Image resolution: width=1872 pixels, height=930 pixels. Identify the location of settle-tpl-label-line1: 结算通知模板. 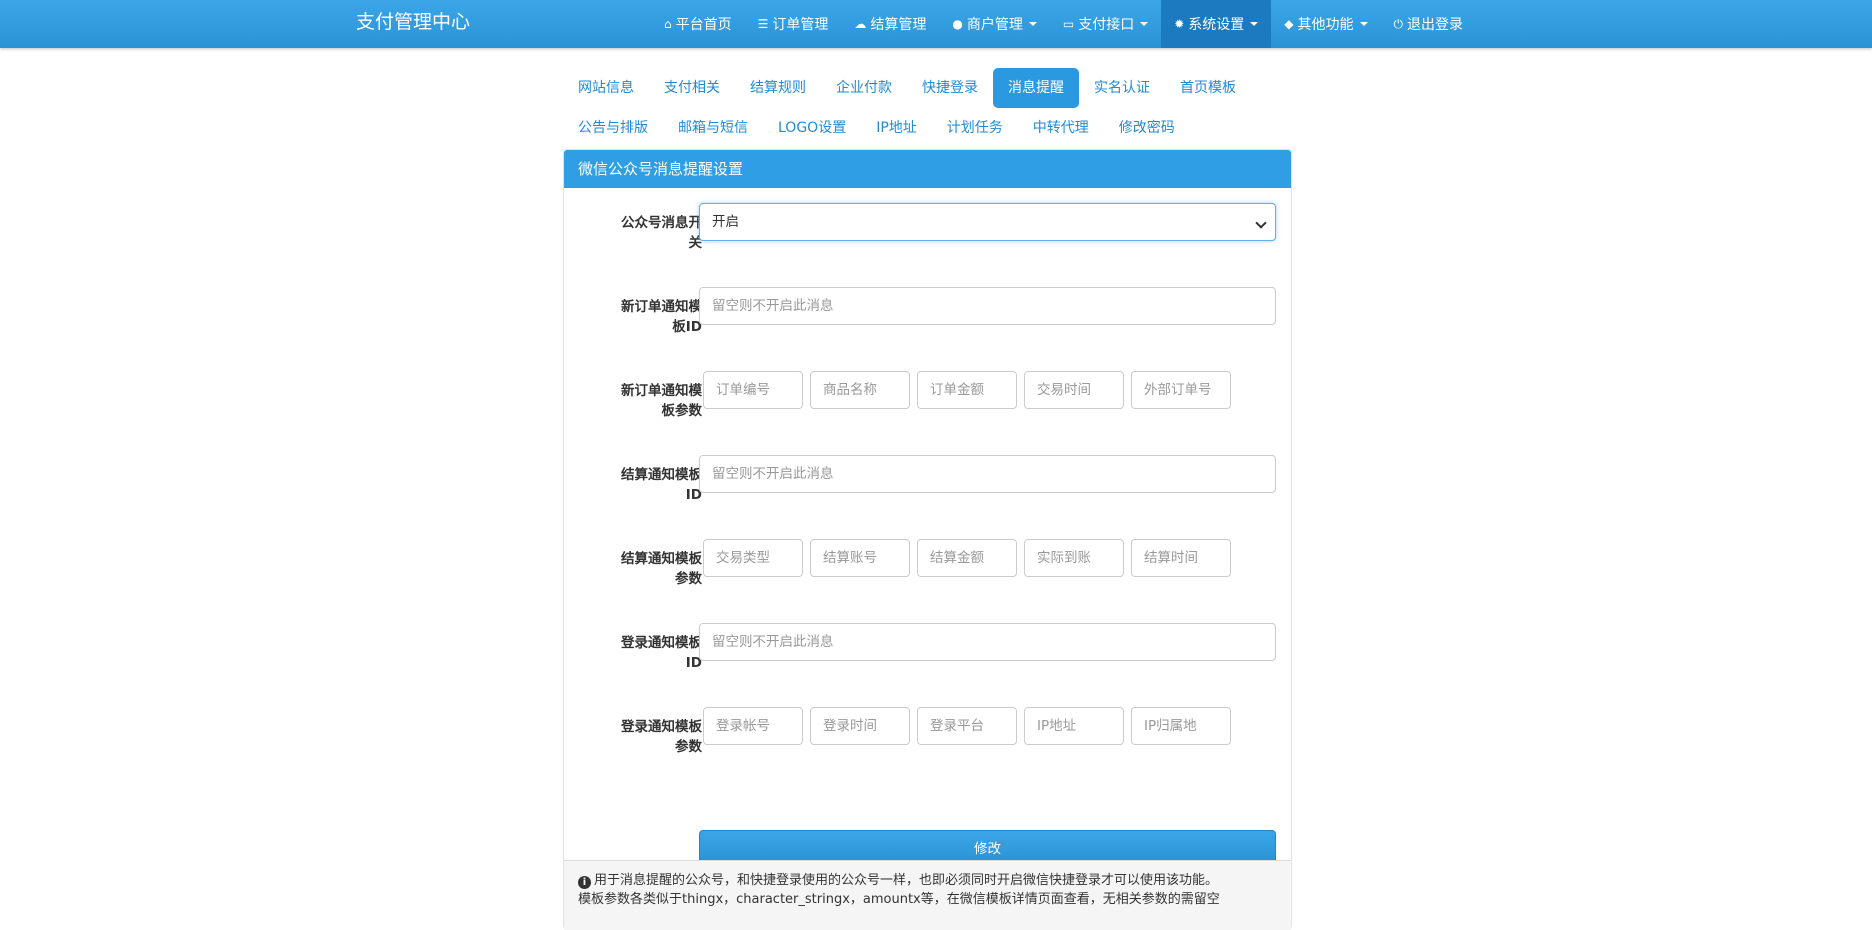
(661, 475).